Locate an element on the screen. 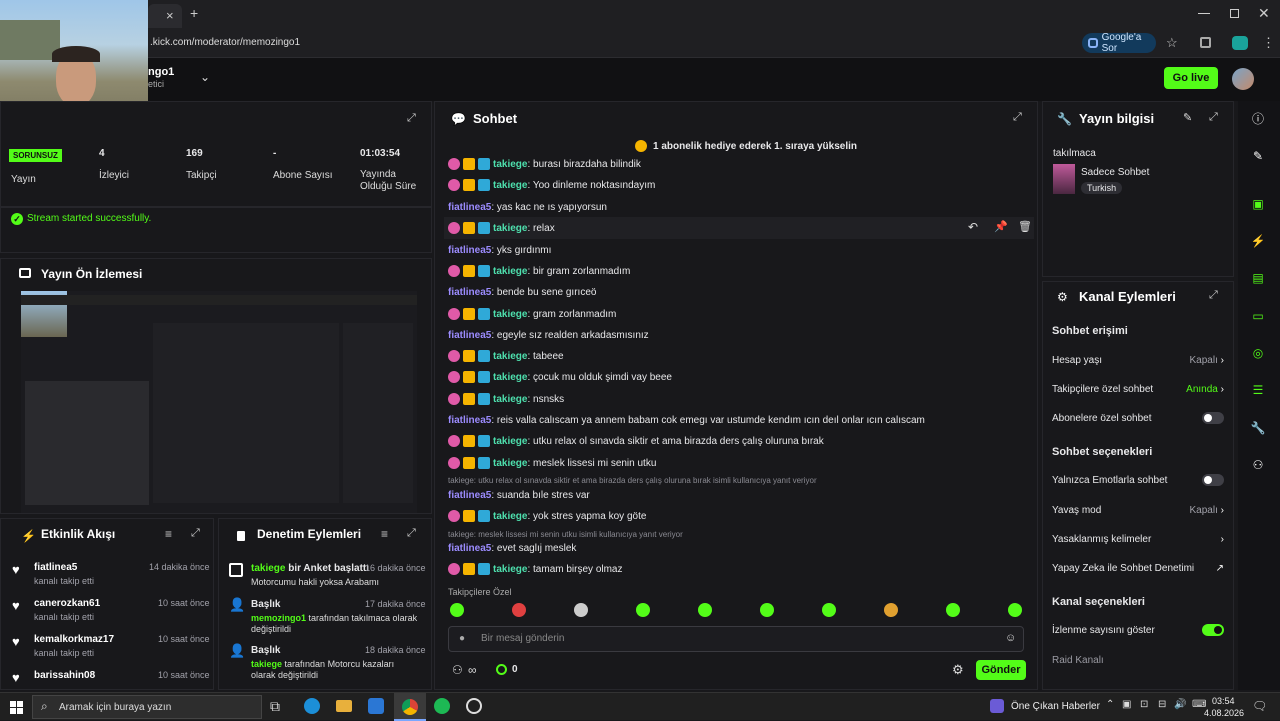  screen-icon: ▣ is located at coordinates (1258, 204).